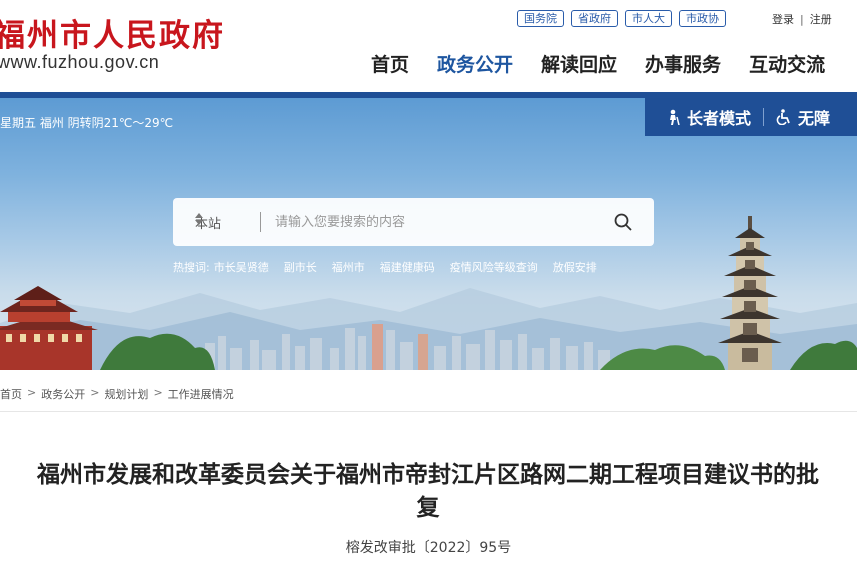  I want to click on nav-home: 首页, so click(390, 63).